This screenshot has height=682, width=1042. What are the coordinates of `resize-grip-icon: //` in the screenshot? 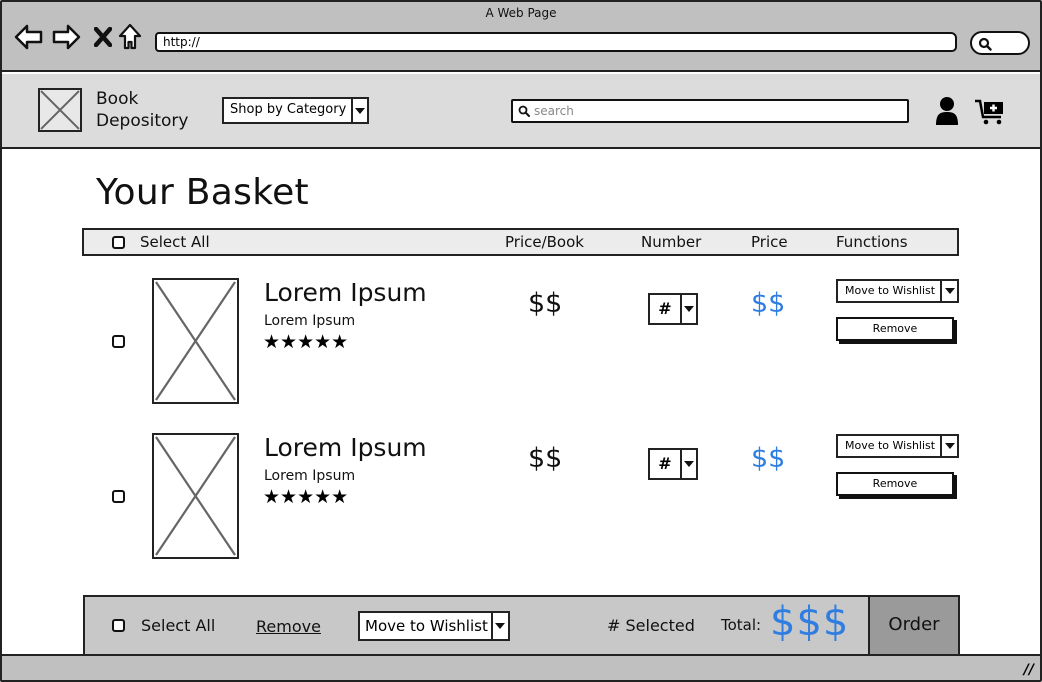 It's located at (1029, 670).